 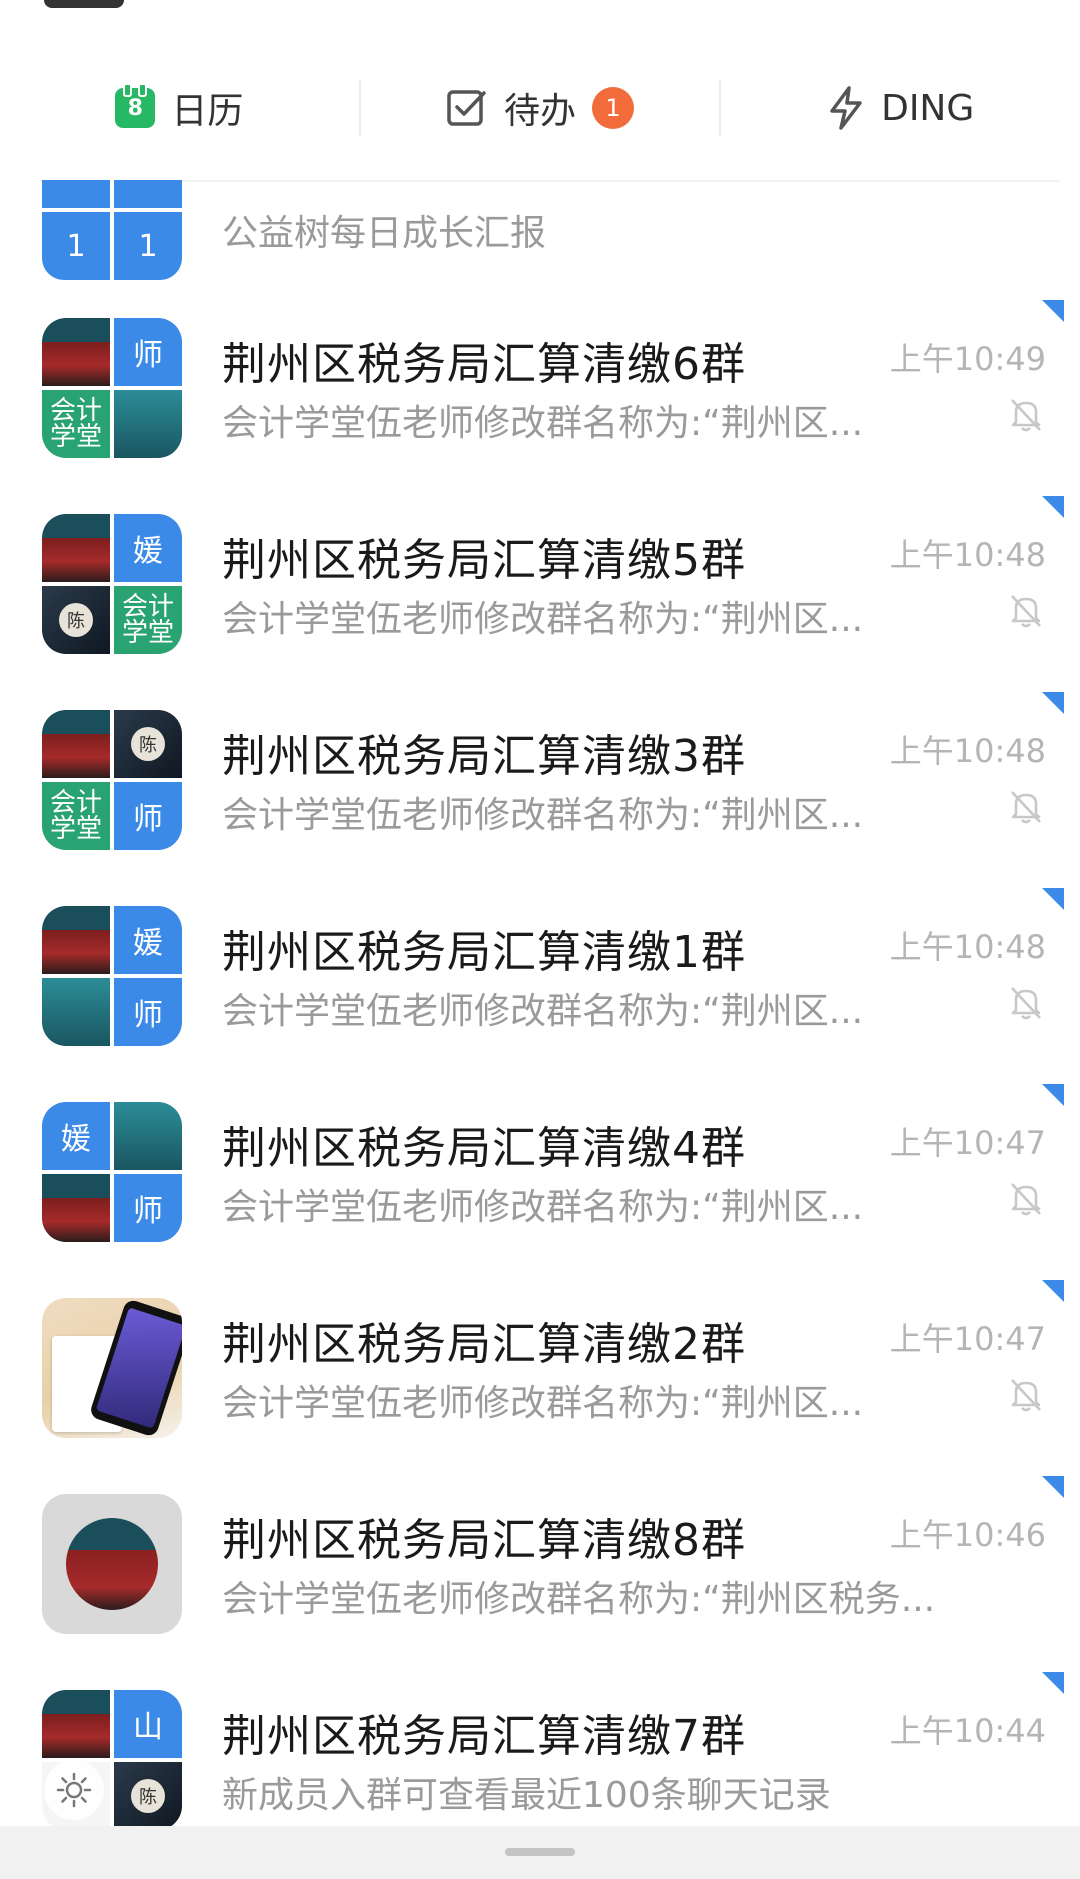 I want to click on chat-title: 荆州区税务局汇算清缴4群, so click(x=484, y=1148).